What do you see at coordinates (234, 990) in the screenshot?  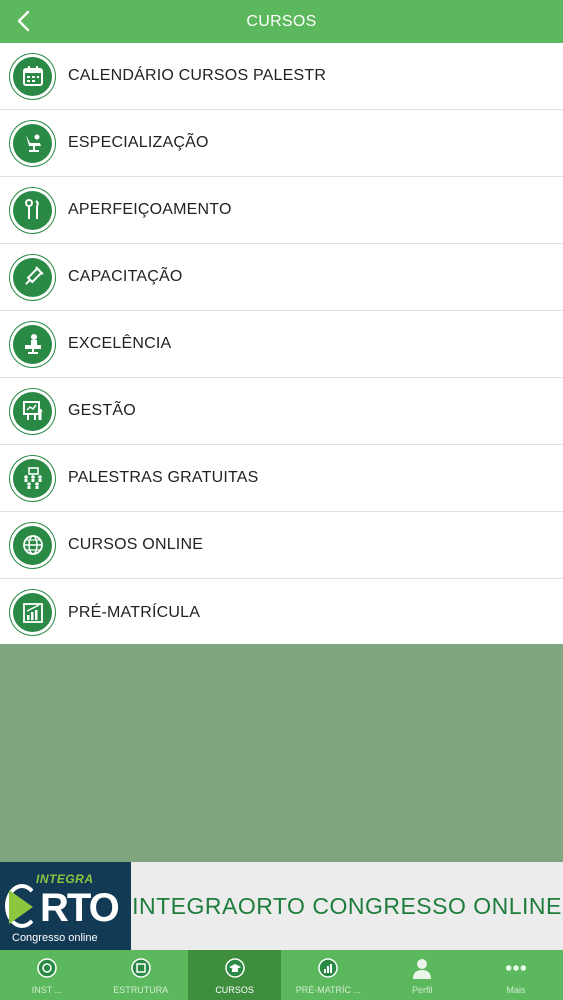 I see `tab-label: CURSOS` at bounding box center [234, 990].